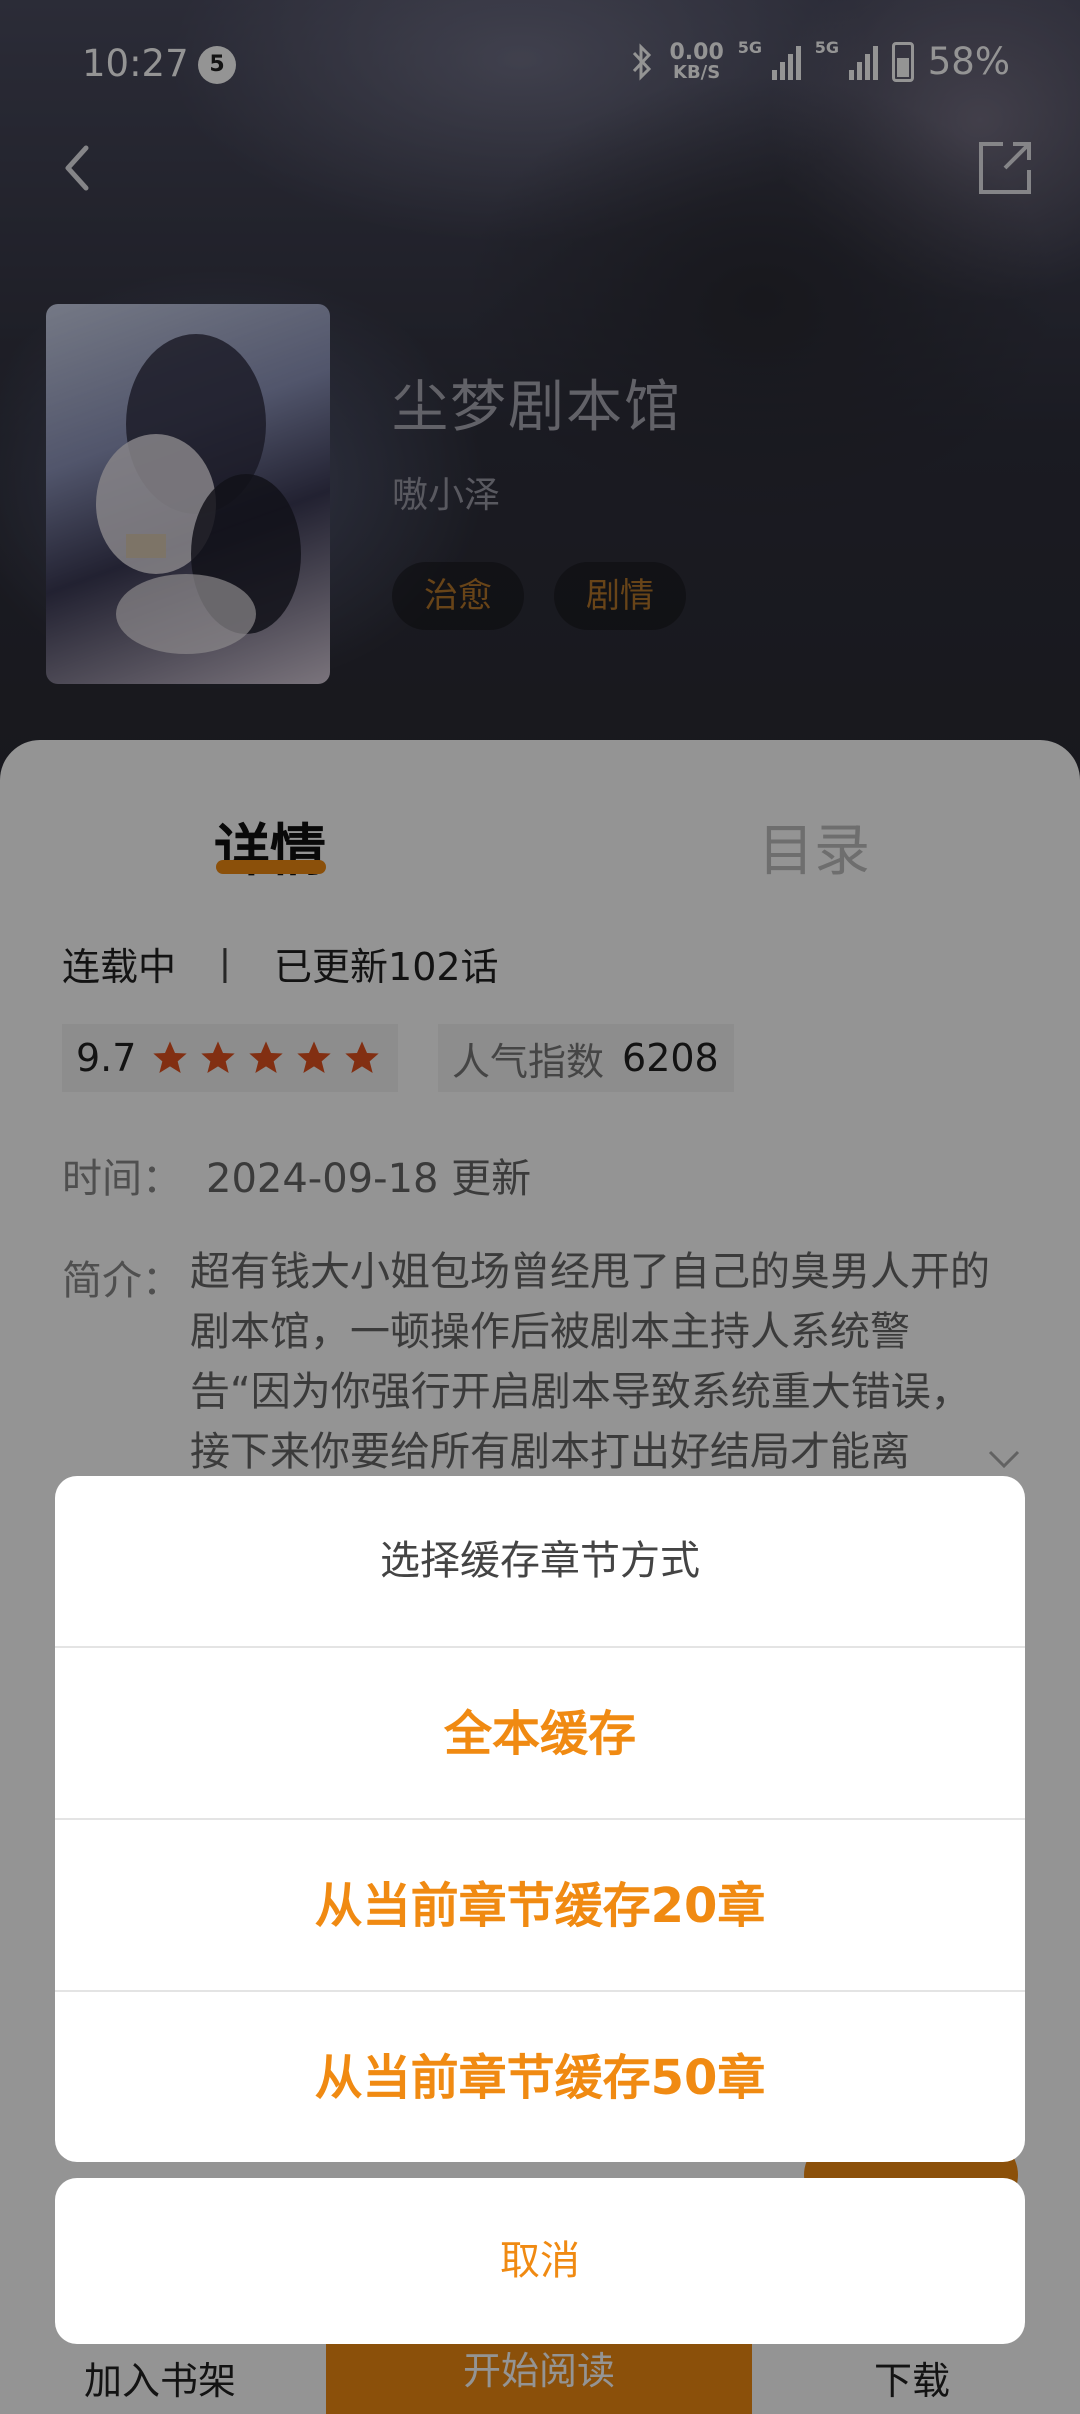  Describe the element at coordinates (540, 1561) in the screenshot. I see `sheet-title: 选择缓存章节方式` at that location.